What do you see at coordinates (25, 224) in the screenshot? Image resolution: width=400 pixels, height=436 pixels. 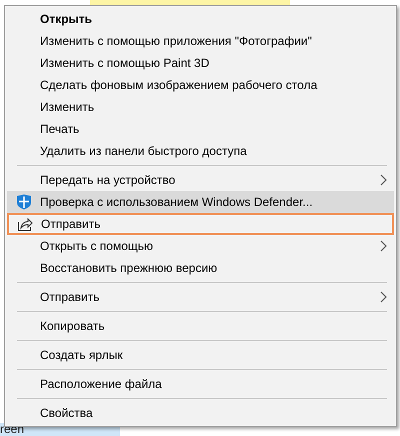 I see `share-icon` at bounding box center [25, 224].